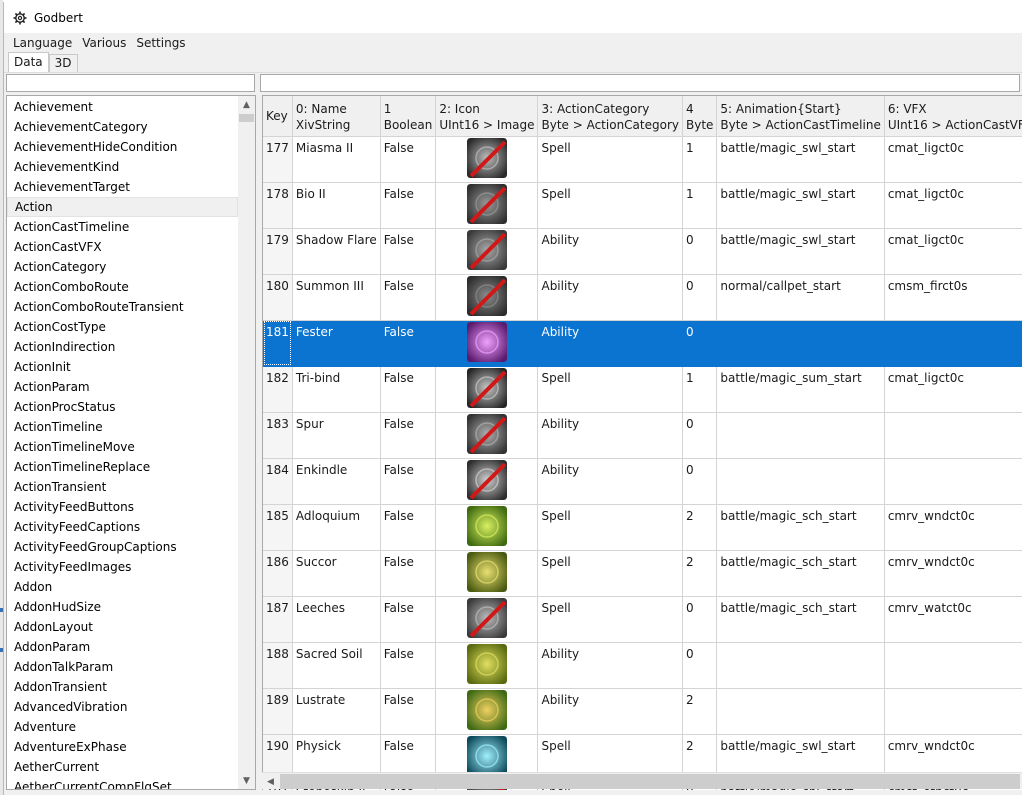 The width and height of the screenshot is (1022, 795). Describe the element at coordinates (122, 687) in the screenshot. I see `sheet-item-addontransient: AddonTransient` at that location.